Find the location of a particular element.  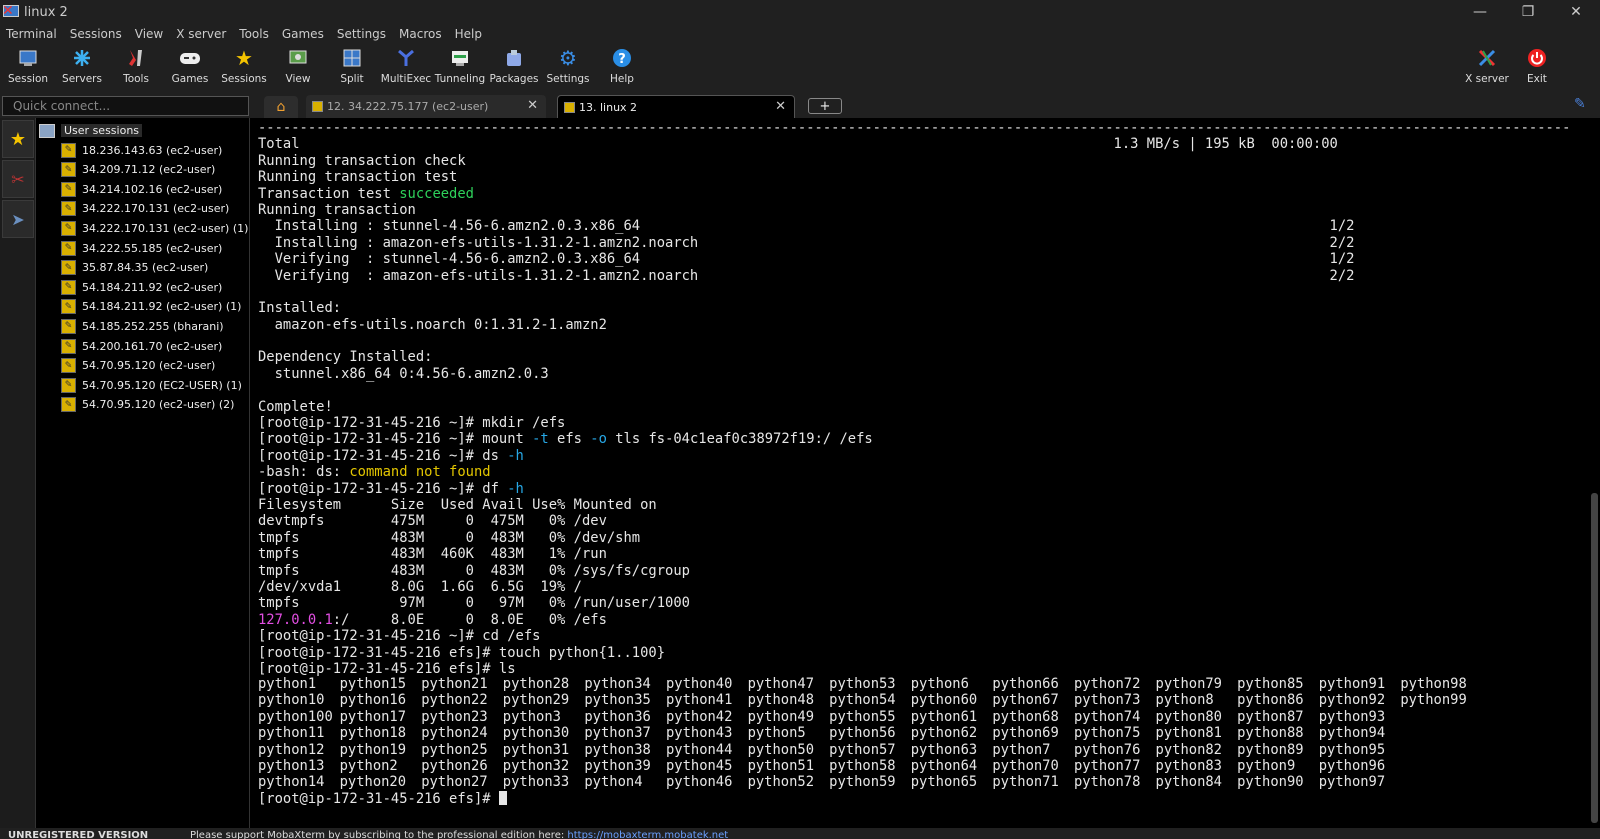

terminal-line: Total 1.3 MB/s | 195 kB 00:00:00 is located at coordinates (798, 144).